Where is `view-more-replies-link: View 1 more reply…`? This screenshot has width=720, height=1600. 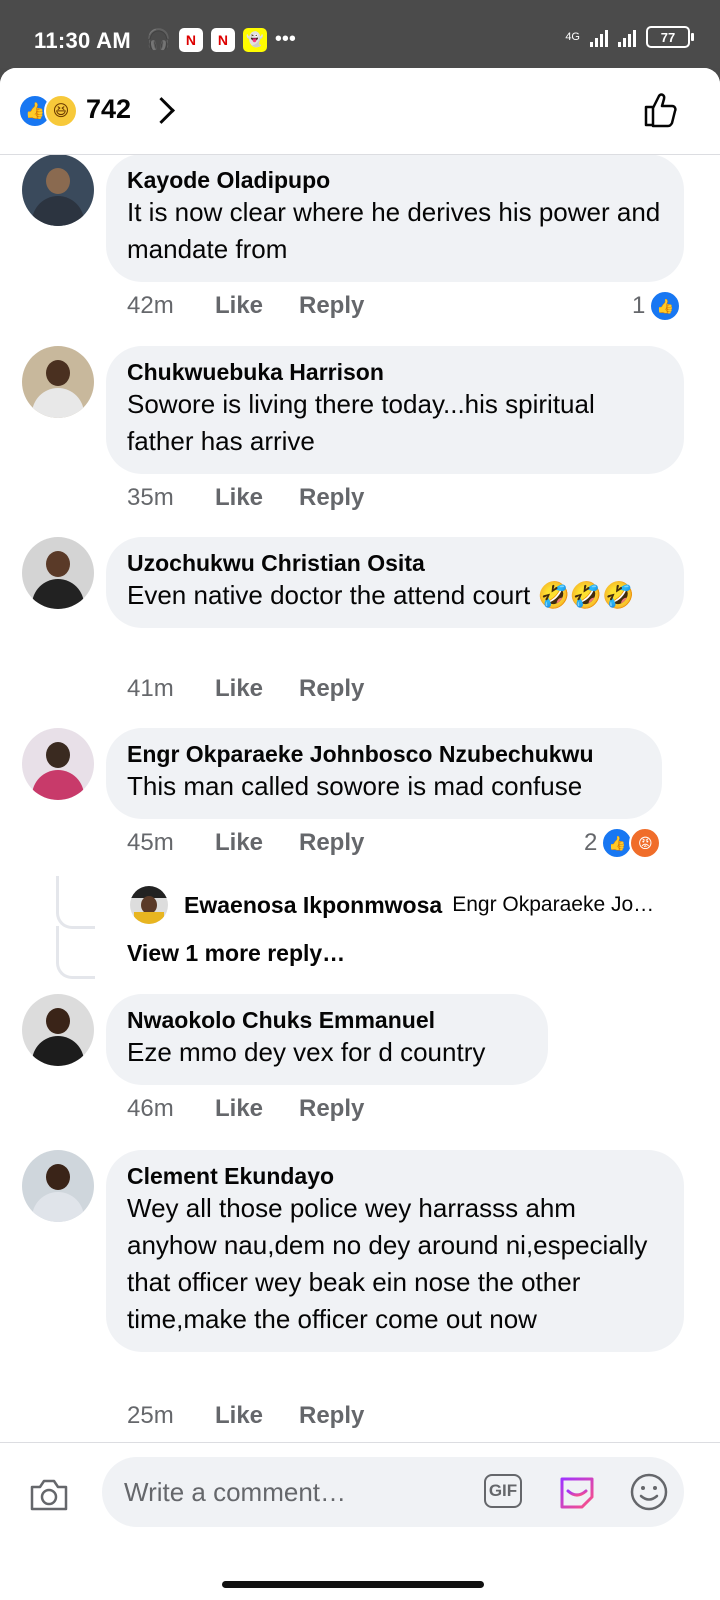
view-more-replies-link: View 1 more reply… is located at coordinates (236, 953).